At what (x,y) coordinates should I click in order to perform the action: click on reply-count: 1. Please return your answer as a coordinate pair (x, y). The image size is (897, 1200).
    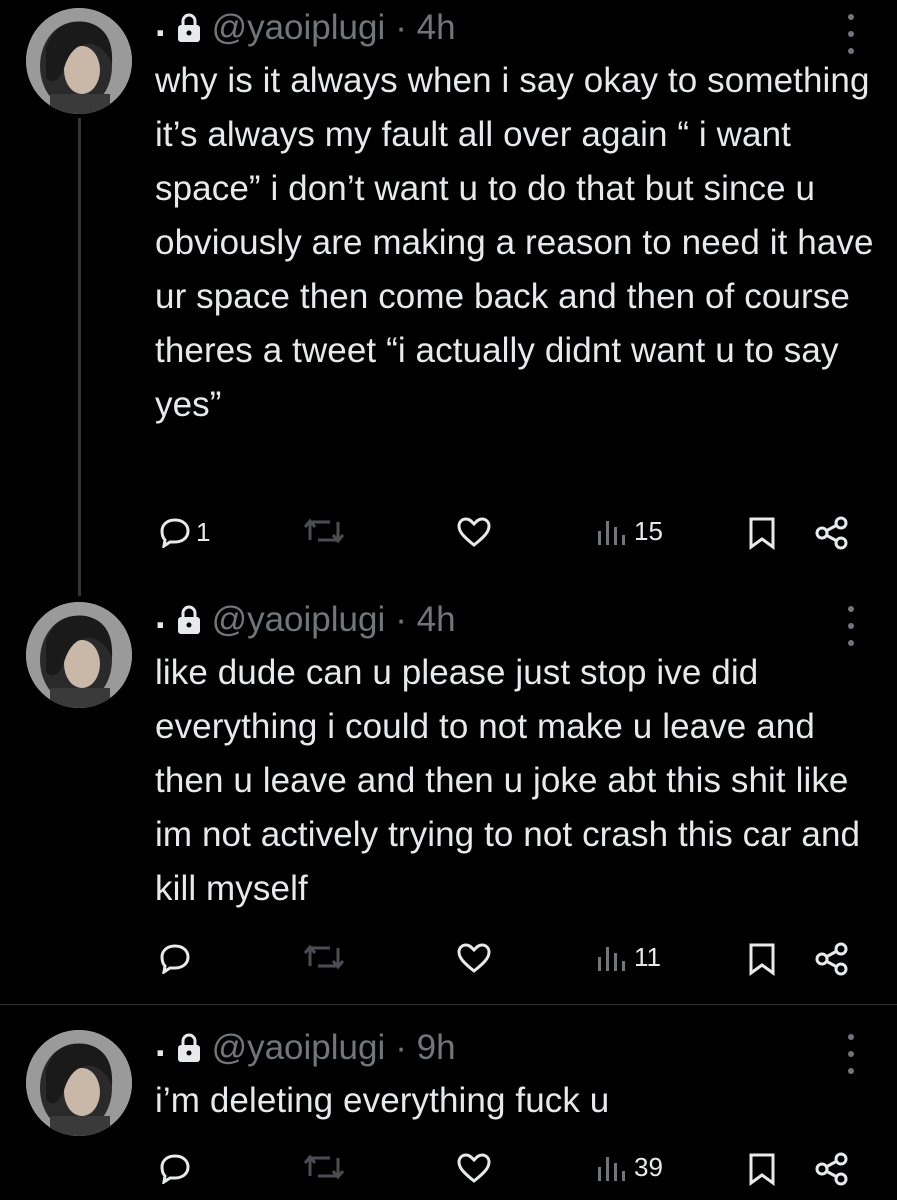
    Looking at the image, I should click on (203, 531).